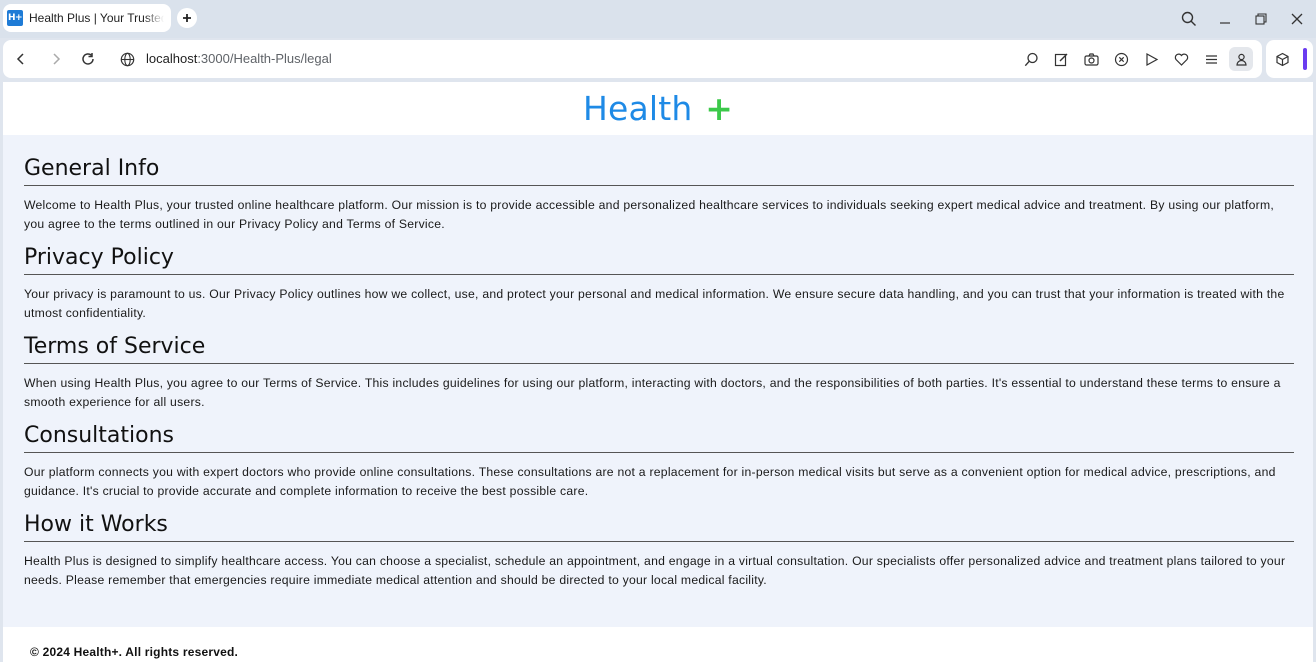 This screenshot has width=1316, height=662. Describe the element at coordinates (1225, 19) in the screenshot. I see `minimize-button` at that location.